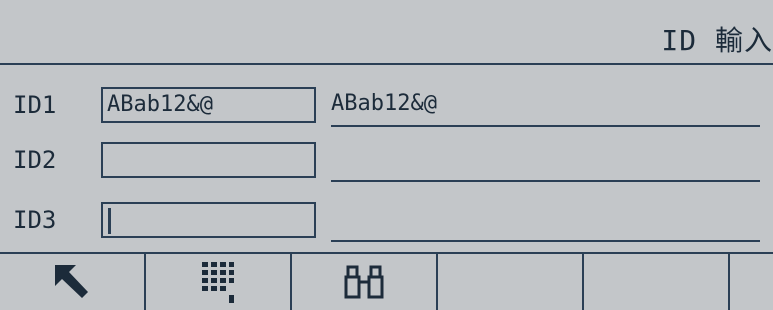 The width and height of the screenshot is (773, 310). What do you see at coordinates (208, 105) in the screenshot?
I see `id1-input: ABab12&@` at bounding box center [208, 105].